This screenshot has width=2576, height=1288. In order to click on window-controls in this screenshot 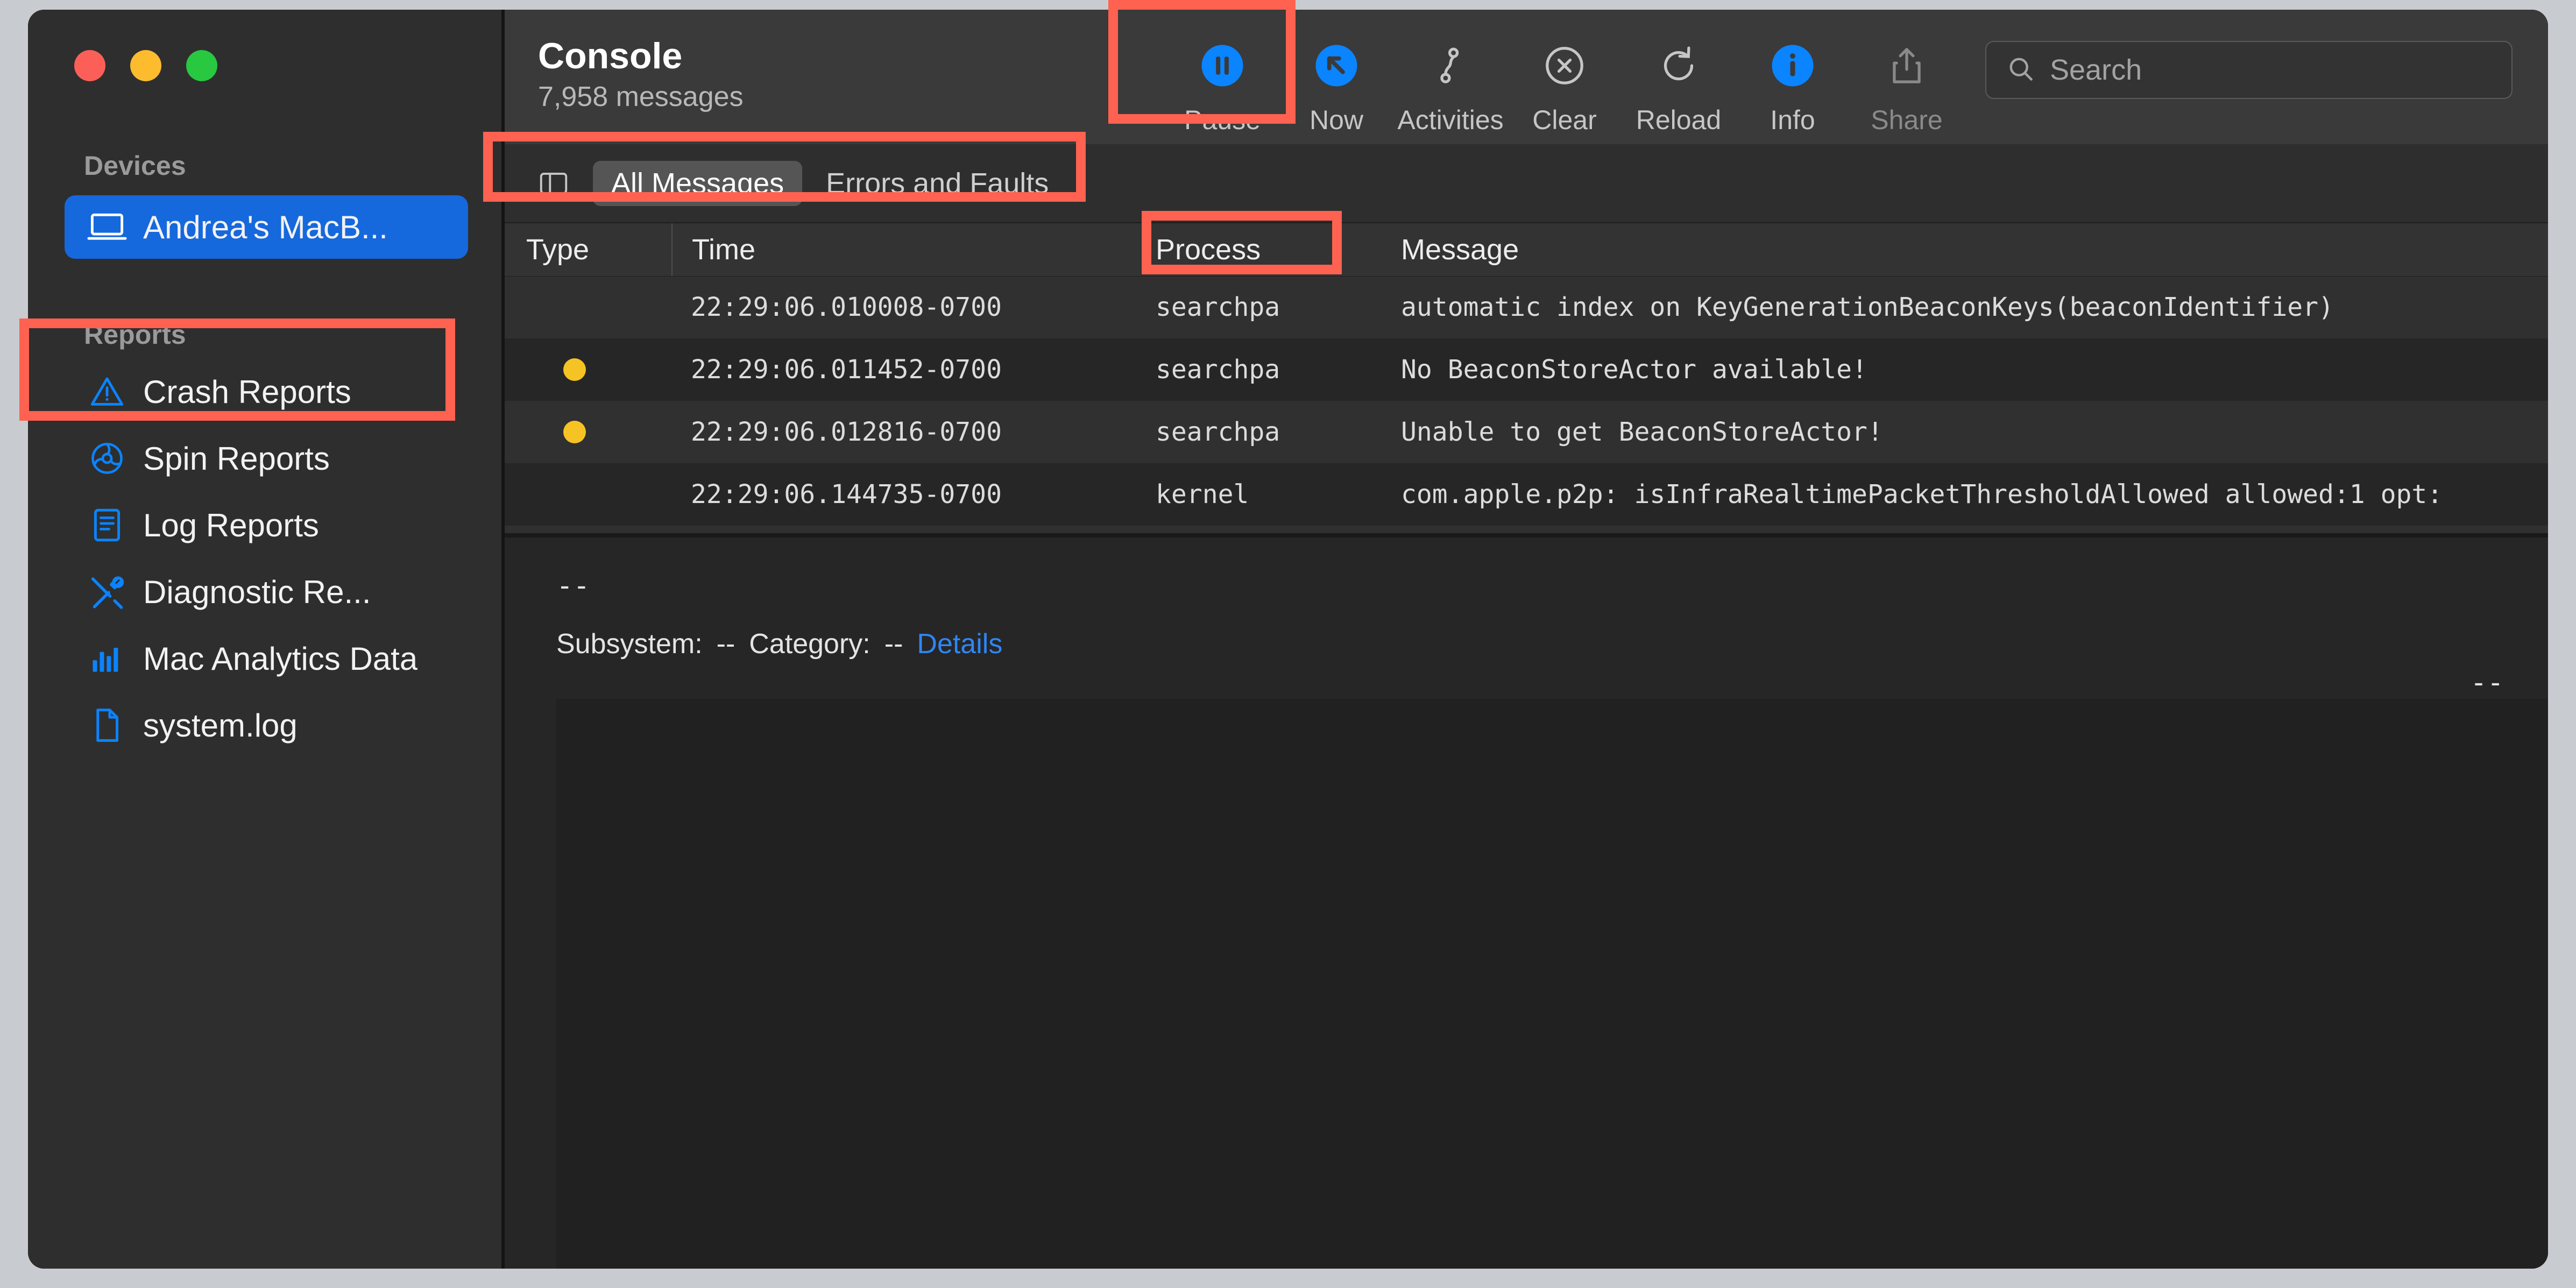, I will do `click(264, 45)`.